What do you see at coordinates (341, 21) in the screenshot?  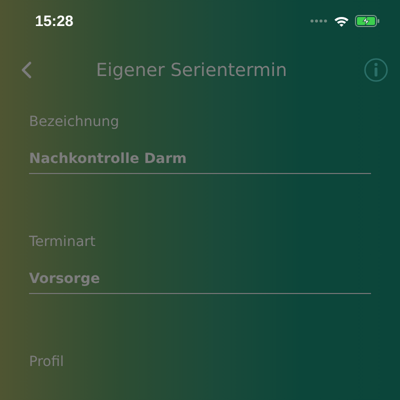 I see `wifi-icon` at bounding box center [341, 21].